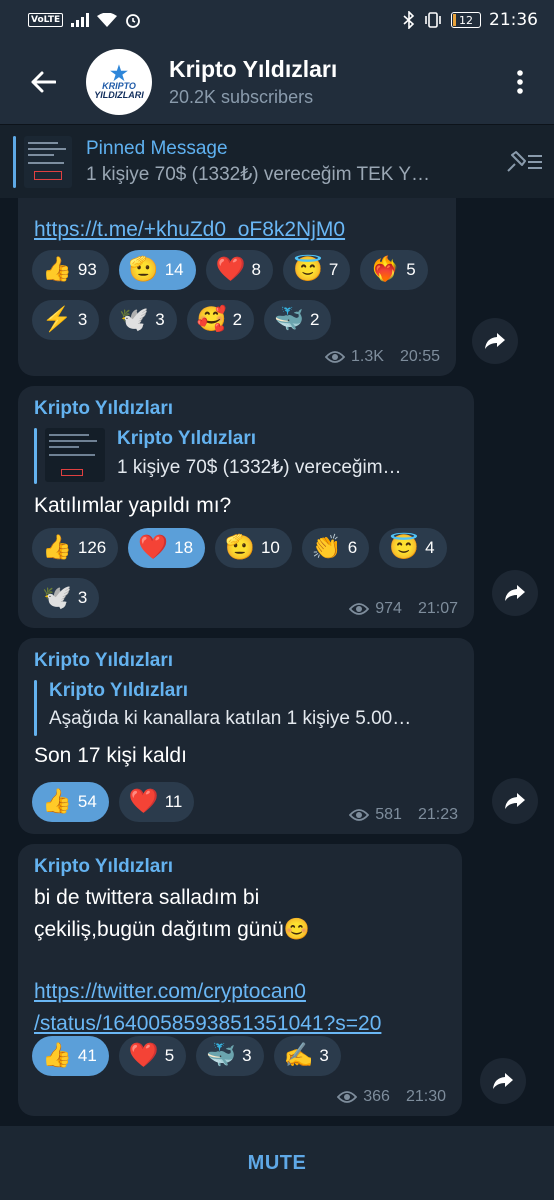  What do you see at coordinates (298, 320) in the screenshot?
I see `reaction-chip: 🐳 2` at bounding box center [298, 320].